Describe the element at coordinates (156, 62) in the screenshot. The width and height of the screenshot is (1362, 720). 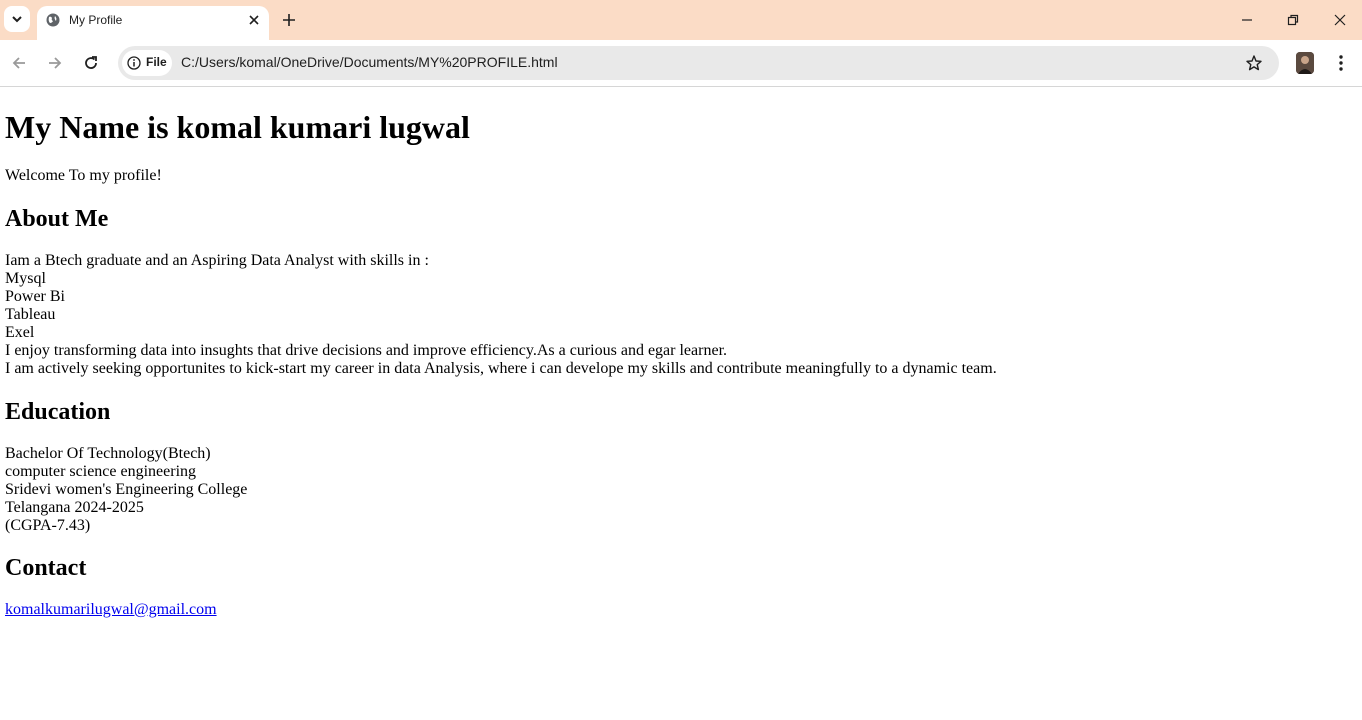
I see `site-info-label: File` at that location.